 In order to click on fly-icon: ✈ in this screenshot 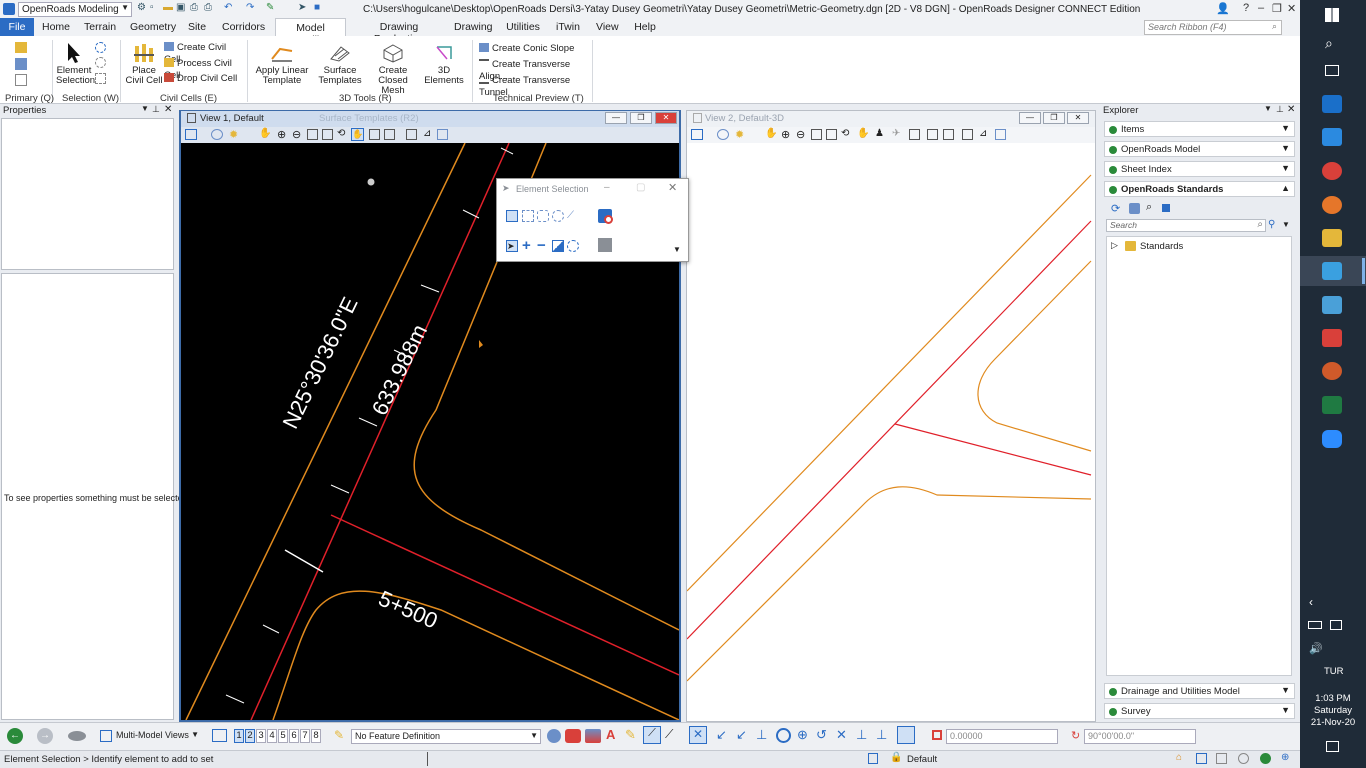, I will do `click(896, 133)`.